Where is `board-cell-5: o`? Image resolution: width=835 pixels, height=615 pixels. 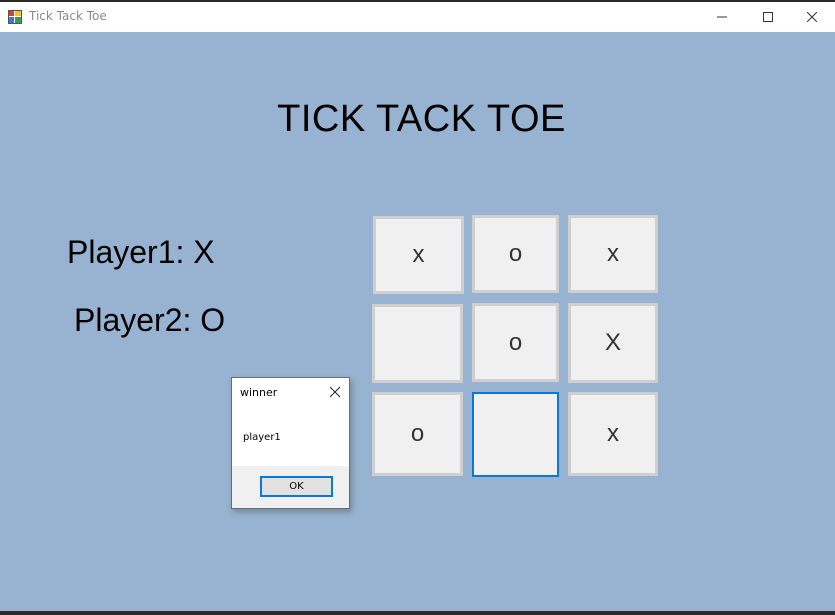 board-cell-5: o is located at coordinates (515, 342).